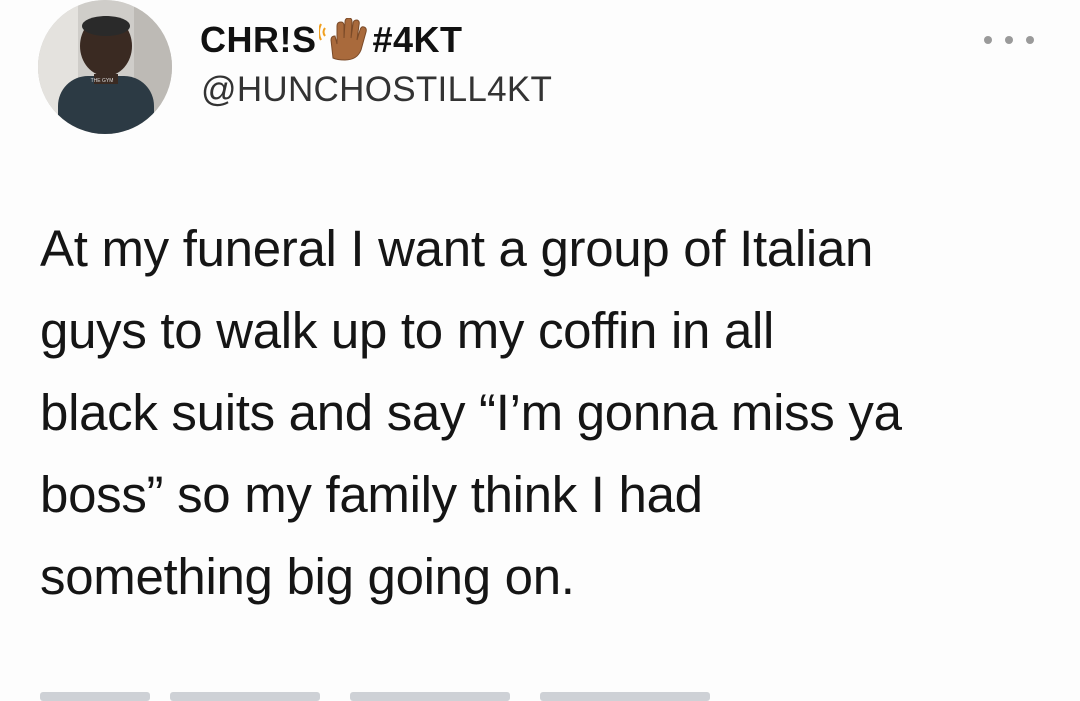 This screenshot has height=701, width=1080. Describe the element at coordinates (417, 39) in the screenshot. I see `display-name-part2: #4KT` at that location.